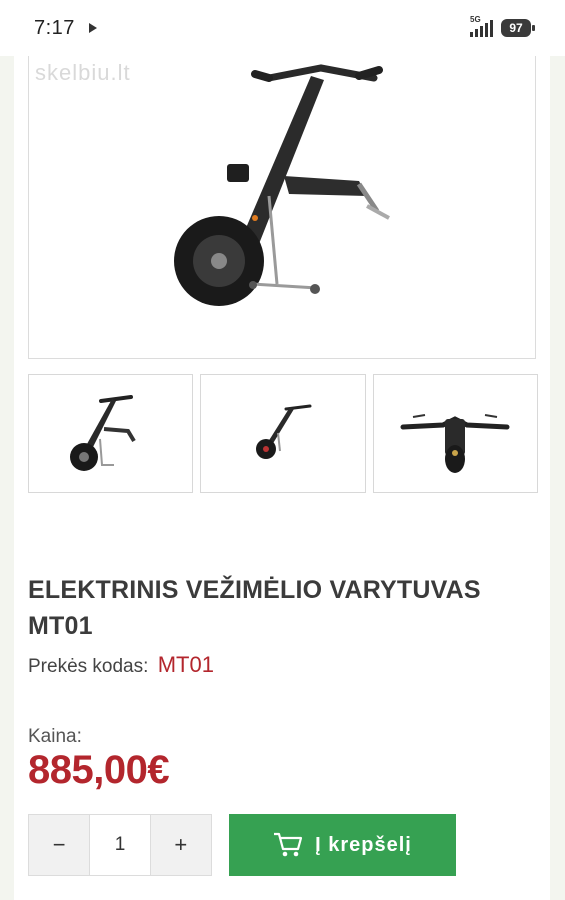 The width and height of the screenshot is (565, 900). I want to click on product-title: ELEKTRINIS VEŽIMĖLIO VARYTUVAS MT01, so click(254, 608).